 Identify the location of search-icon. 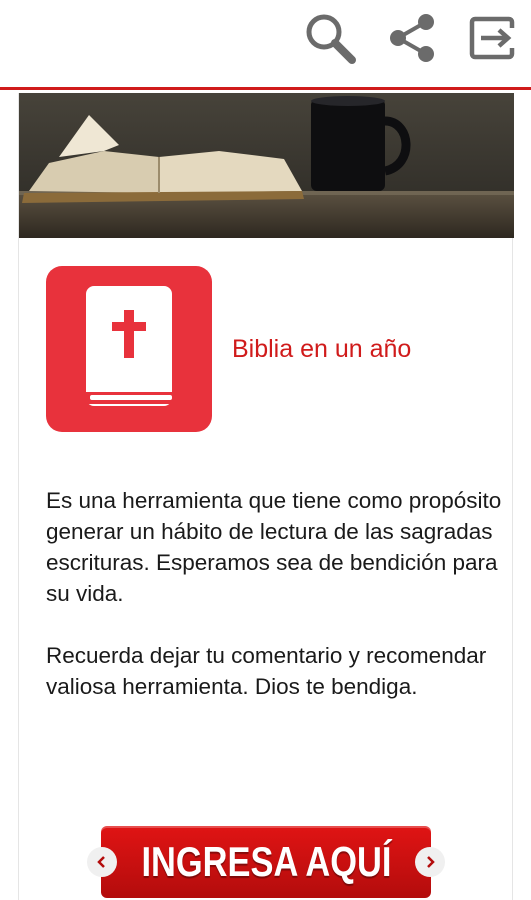
(330, 40).